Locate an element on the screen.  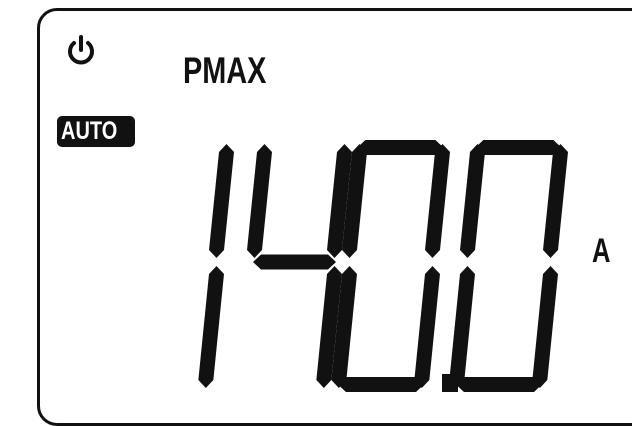
digit-4-segment-f is located at coordinates (472, 201).